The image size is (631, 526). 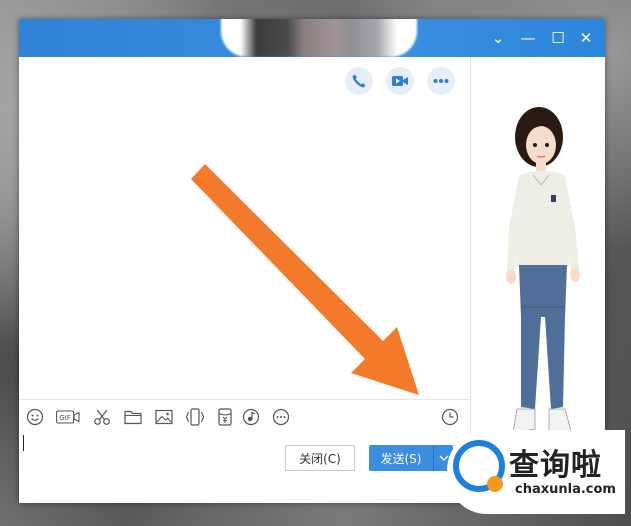 I want to click on phone-call-button, so click(x=359, y=81).